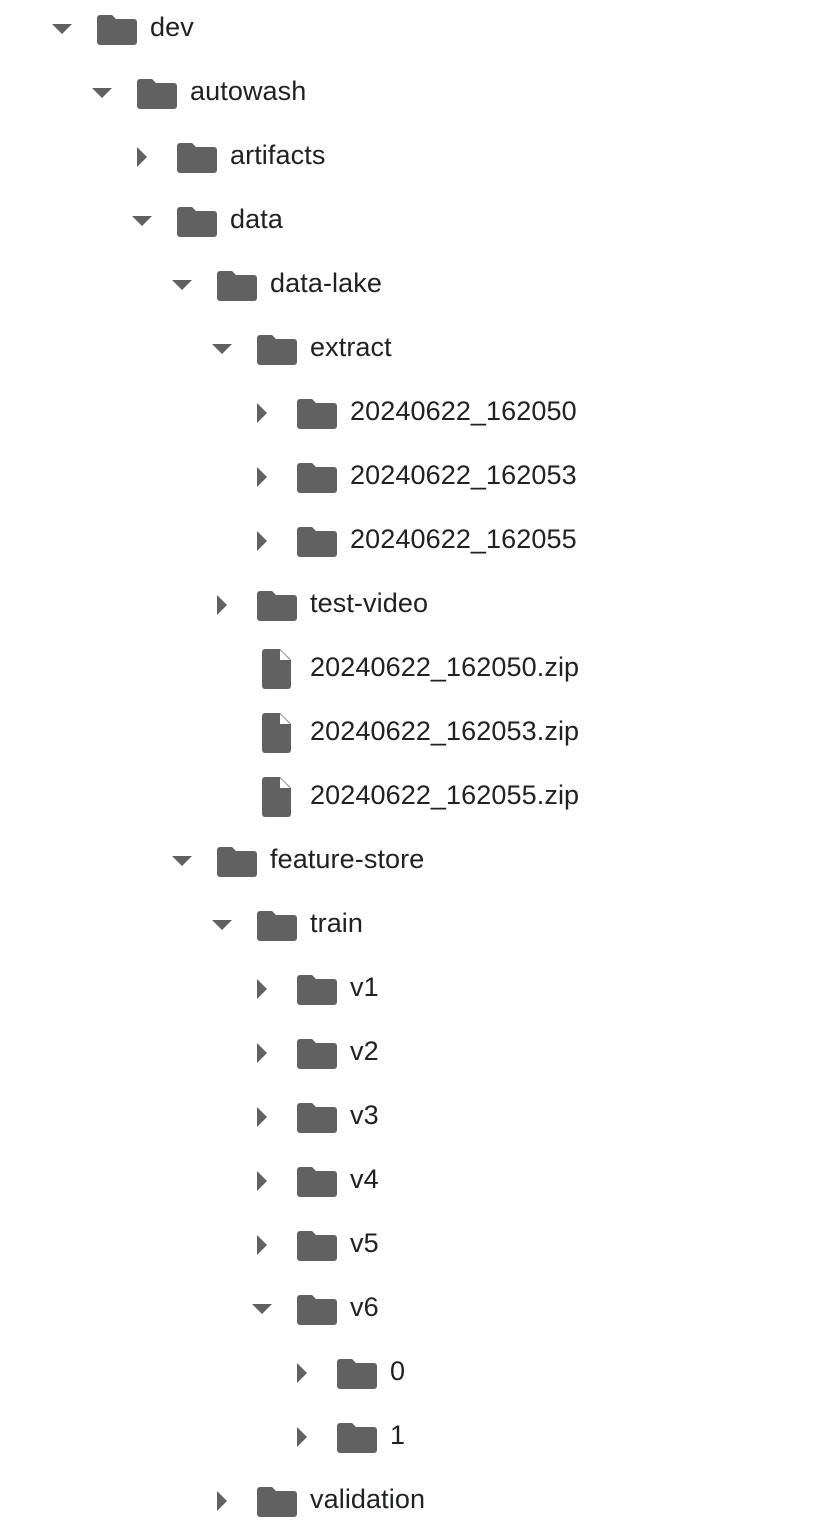 The width and height of the screenshot is (838, 1534). Describe the element at coordinates (364, 1179) in the screenshot. I see `item-label: v4` at that location.